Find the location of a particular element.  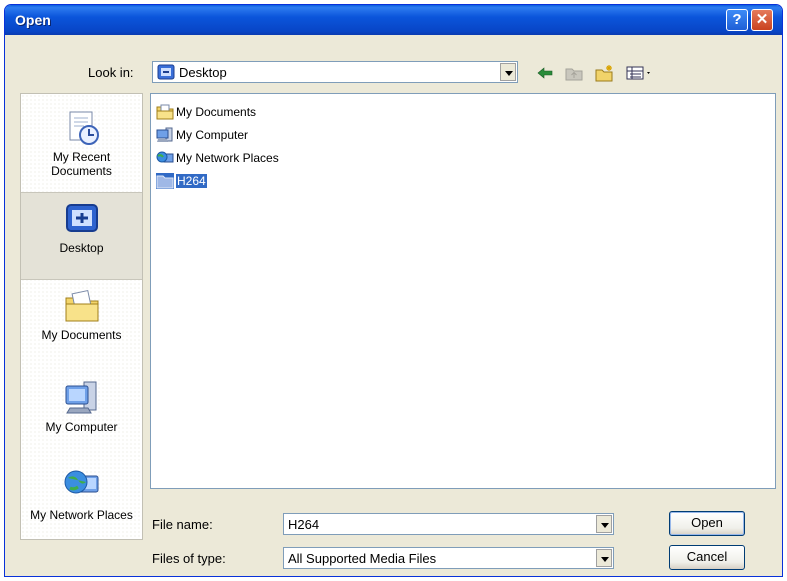

list-item: My Documents is located at coordinates (206, 111).